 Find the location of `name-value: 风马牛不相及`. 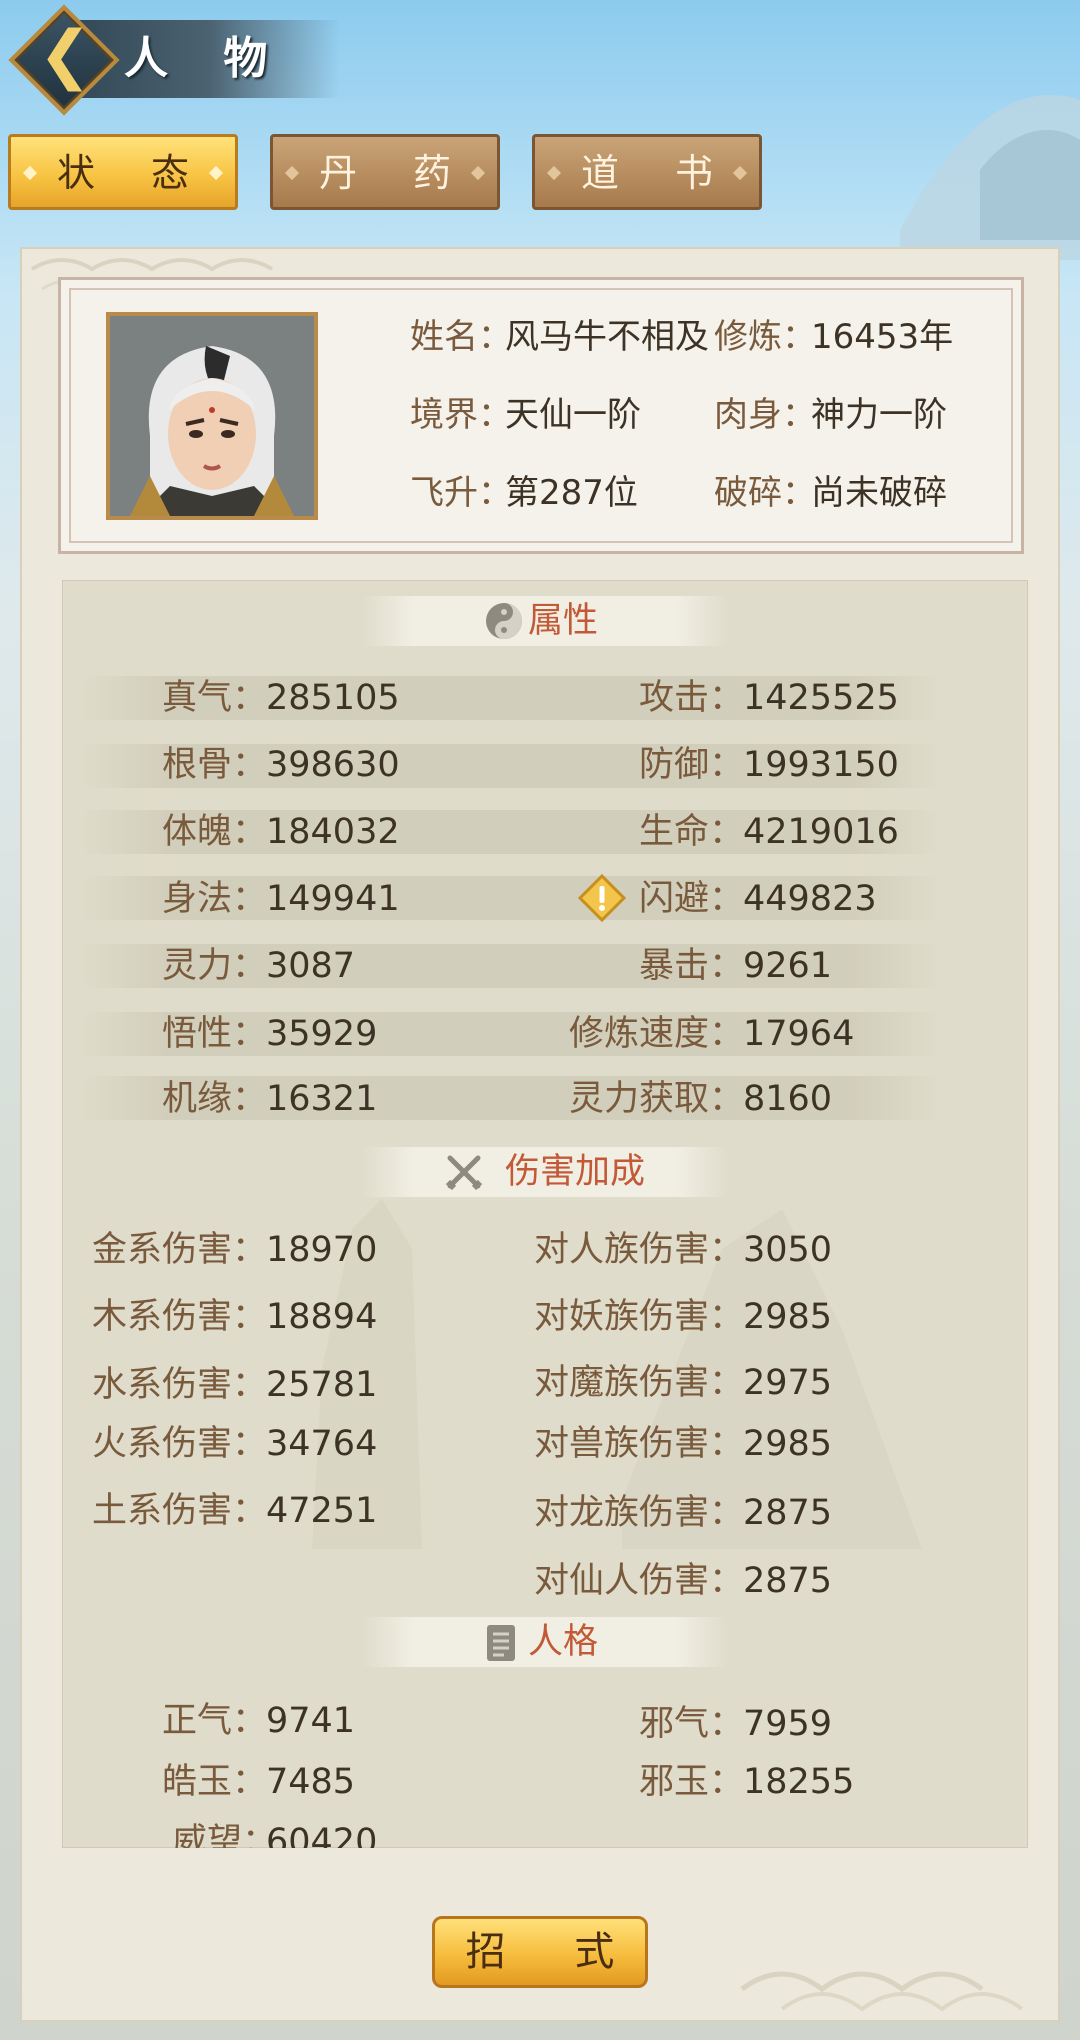

name-value: 风马牛不相及 is located at coordinates (607, 337).